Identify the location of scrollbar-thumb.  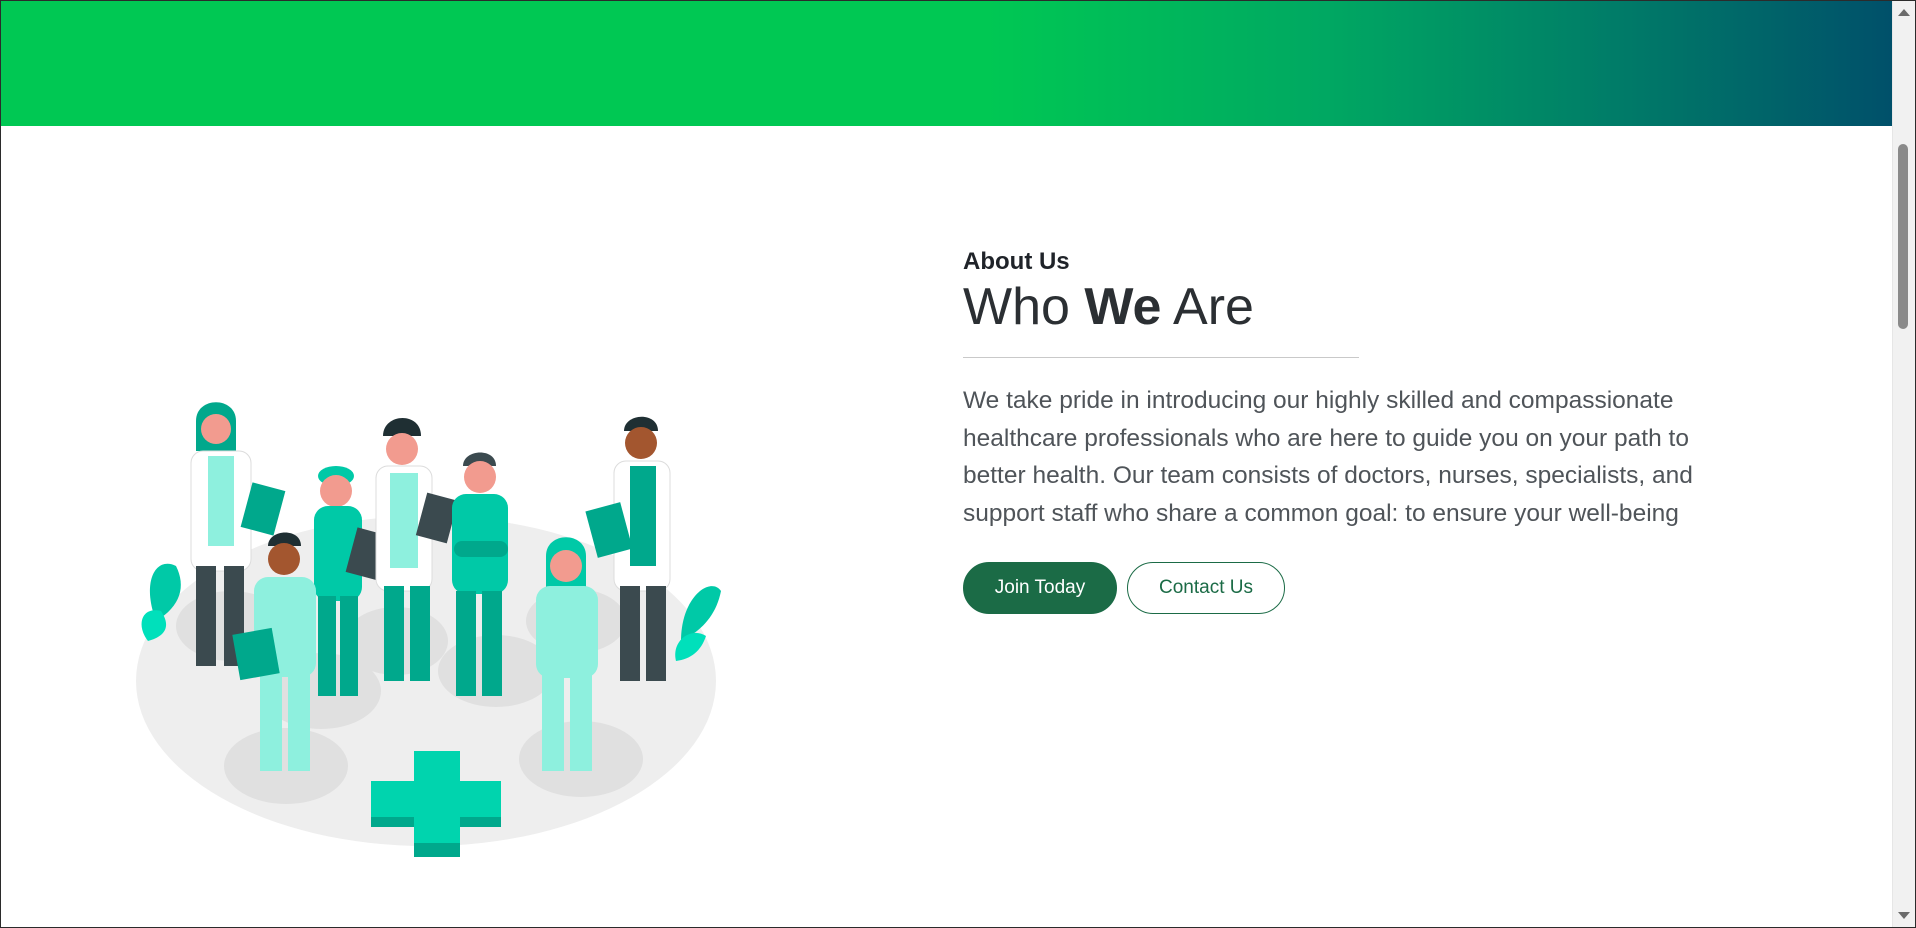
(1903, 236).